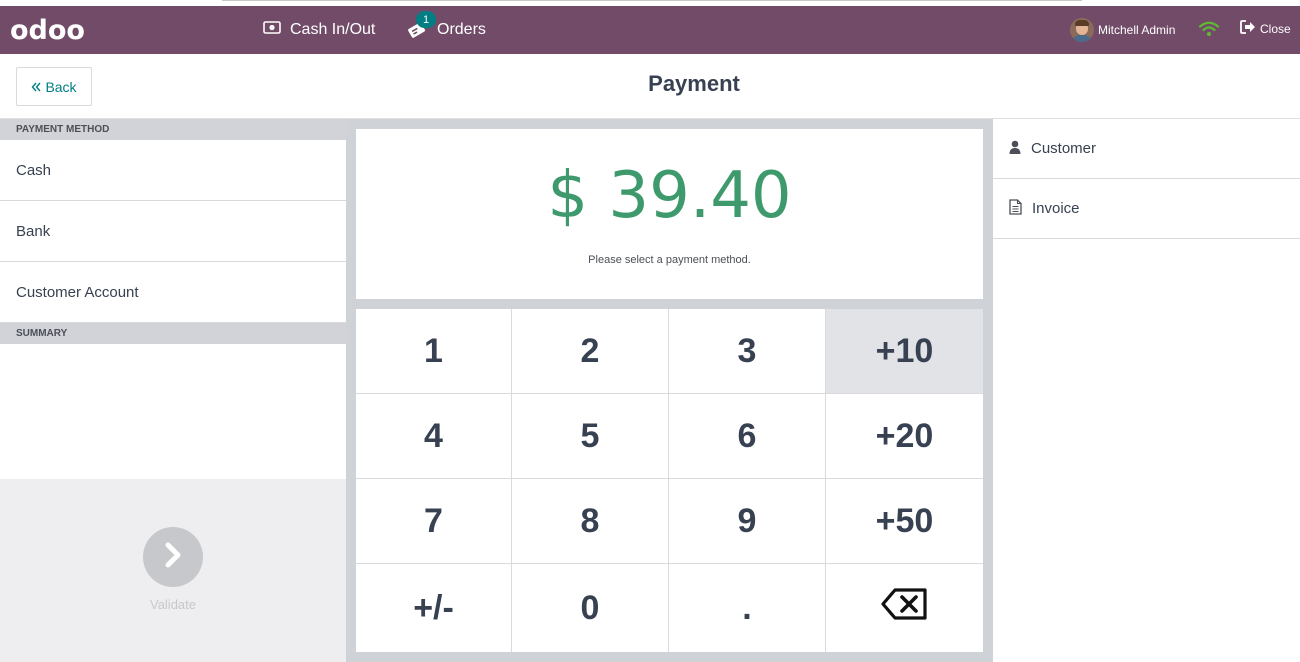 The height and width of the screenshot is (662, 1300). I want to click on cash-in-out-label: Cash In/Out, so click(333, 29).